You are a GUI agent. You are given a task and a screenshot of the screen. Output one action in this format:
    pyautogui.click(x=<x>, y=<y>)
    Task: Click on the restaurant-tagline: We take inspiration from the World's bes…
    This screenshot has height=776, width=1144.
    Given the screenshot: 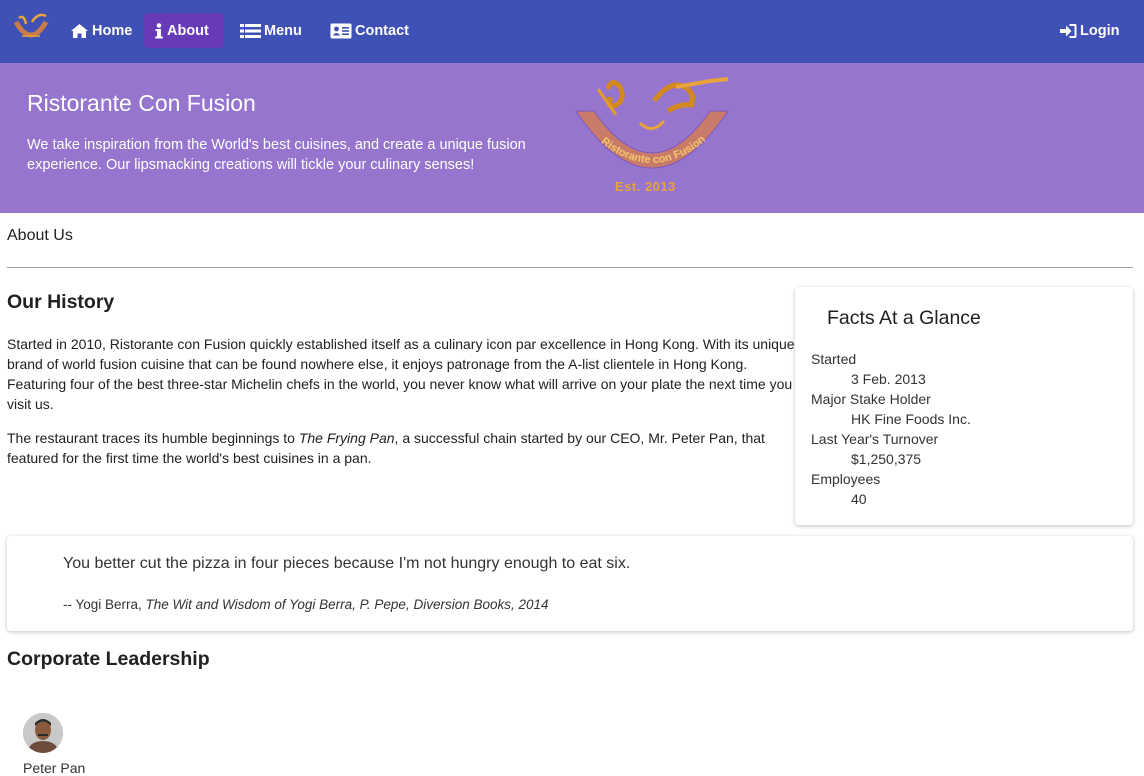 What is the action you would take?
    pyautogui.click(x=276, y=155)
    